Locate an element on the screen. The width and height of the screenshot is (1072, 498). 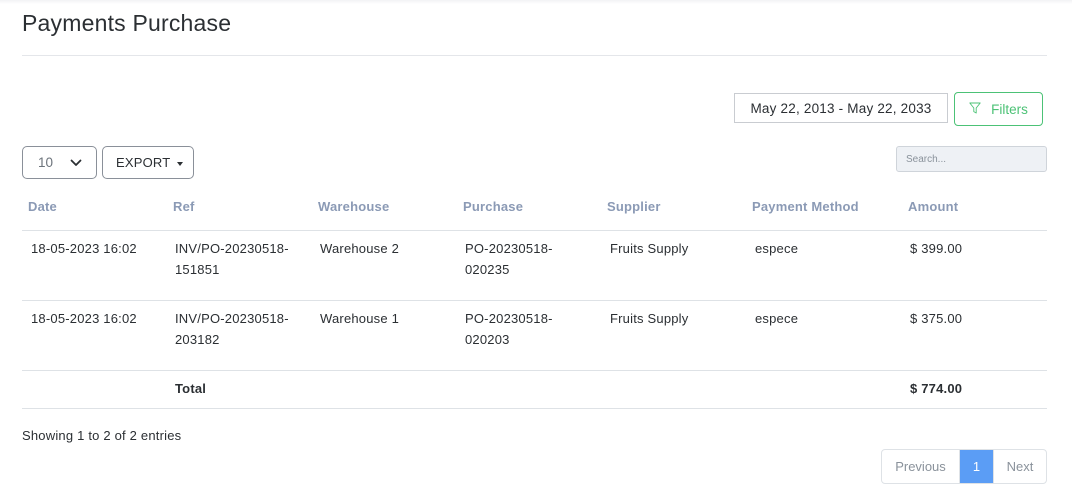
filter-icon is located at coordinates (975, 109).